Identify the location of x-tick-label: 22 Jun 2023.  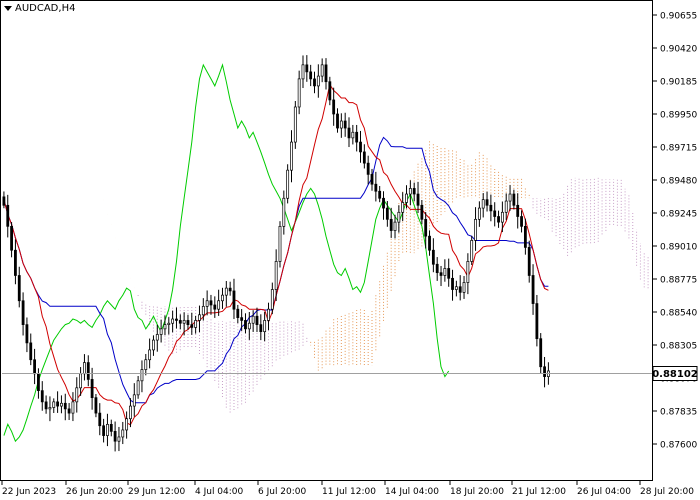
(29, 492).